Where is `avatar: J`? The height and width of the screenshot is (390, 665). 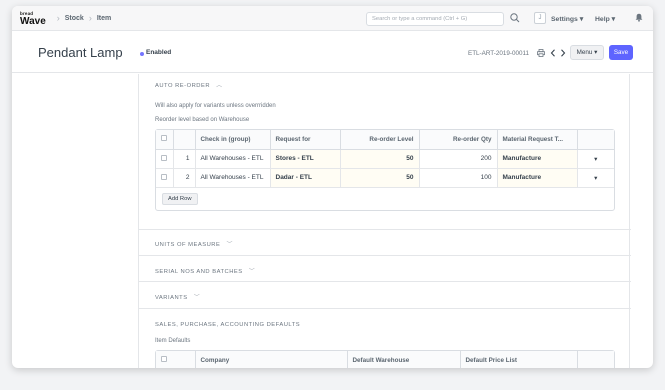 avatar: J is located at coordinates (540, 18).